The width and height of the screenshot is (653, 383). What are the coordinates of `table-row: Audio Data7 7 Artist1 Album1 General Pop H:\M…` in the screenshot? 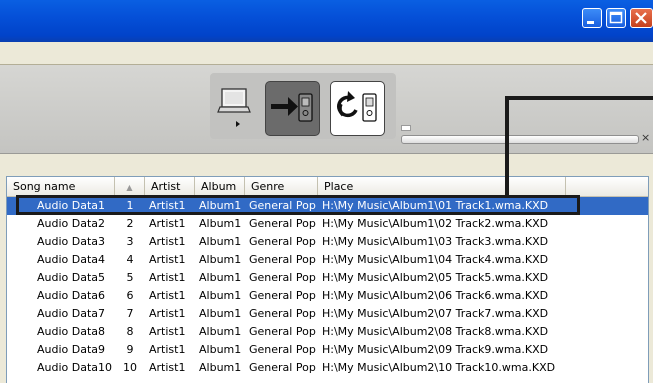 It's located at (327, 314).